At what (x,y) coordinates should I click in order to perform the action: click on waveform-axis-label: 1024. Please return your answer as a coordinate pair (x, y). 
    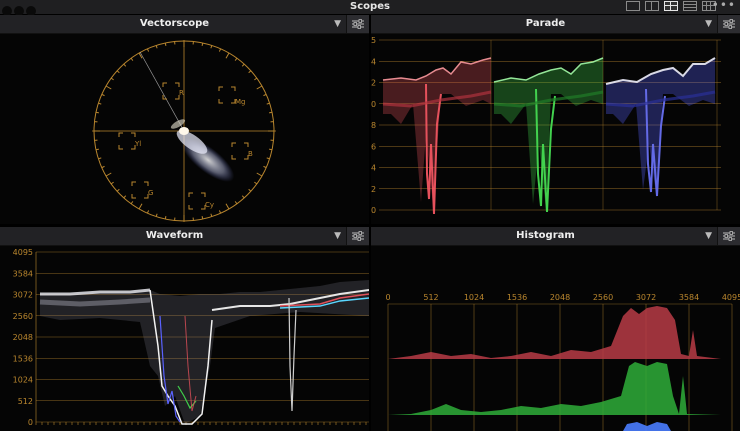
    Looking at the image, I should click on (23, 380).